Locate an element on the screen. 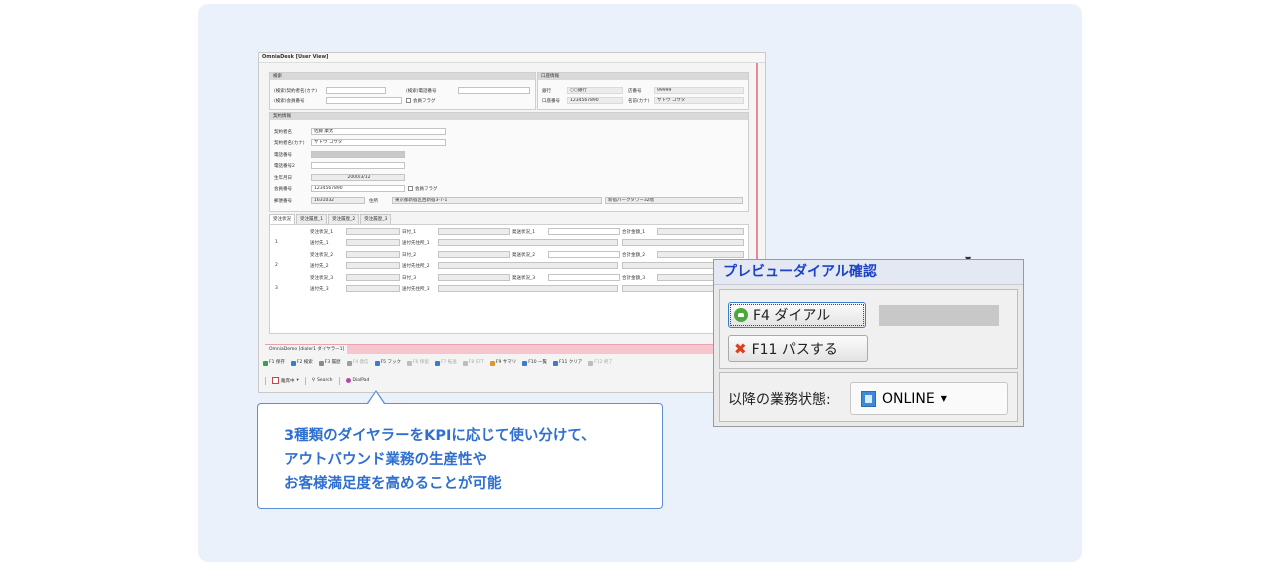 This screenshot has width=1280, height=567. fkey-label: F12 終了 is located at coordinates (604, 362).